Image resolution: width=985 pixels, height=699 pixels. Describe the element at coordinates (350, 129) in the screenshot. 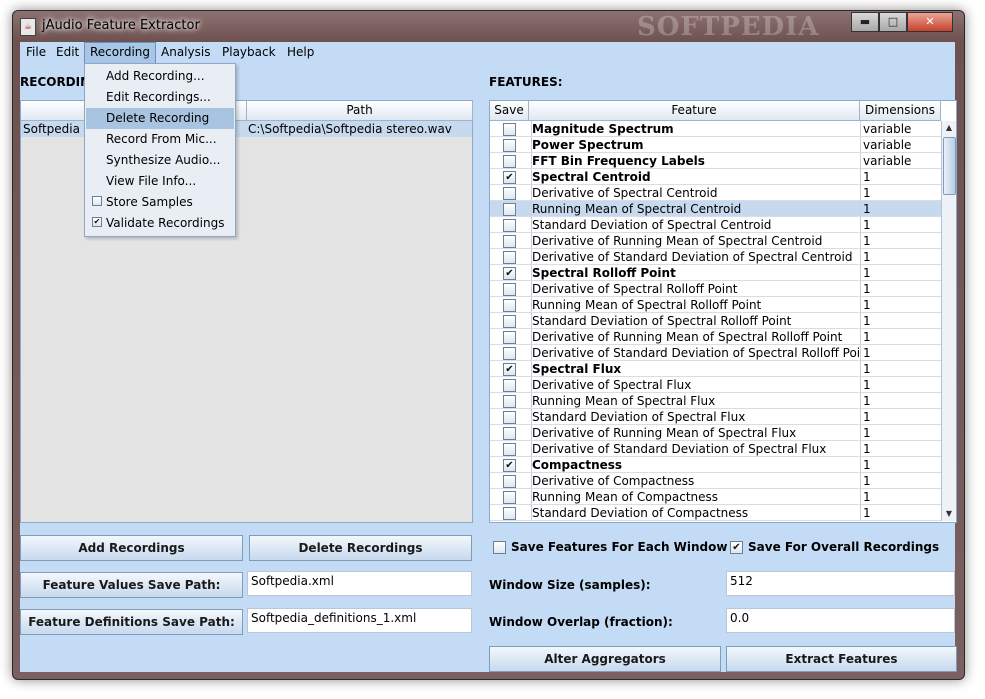

I see `recording-path-cell: C:\Softpedia\Softpedia stereo.wav` at that location.